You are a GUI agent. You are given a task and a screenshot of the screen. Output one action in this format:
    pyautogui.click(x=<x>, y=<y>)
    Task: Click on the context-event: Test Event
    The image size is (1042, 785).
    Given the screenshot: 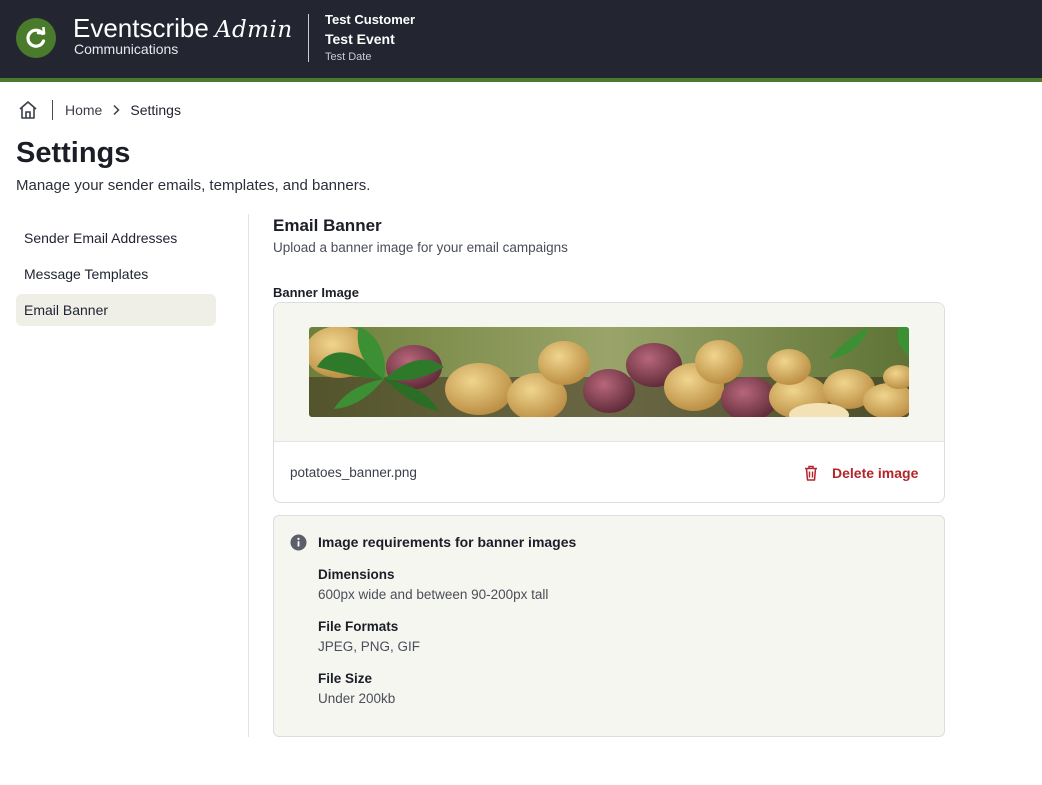 What is the action you would take?
    pyautogui.click(x=360, y=39)
    